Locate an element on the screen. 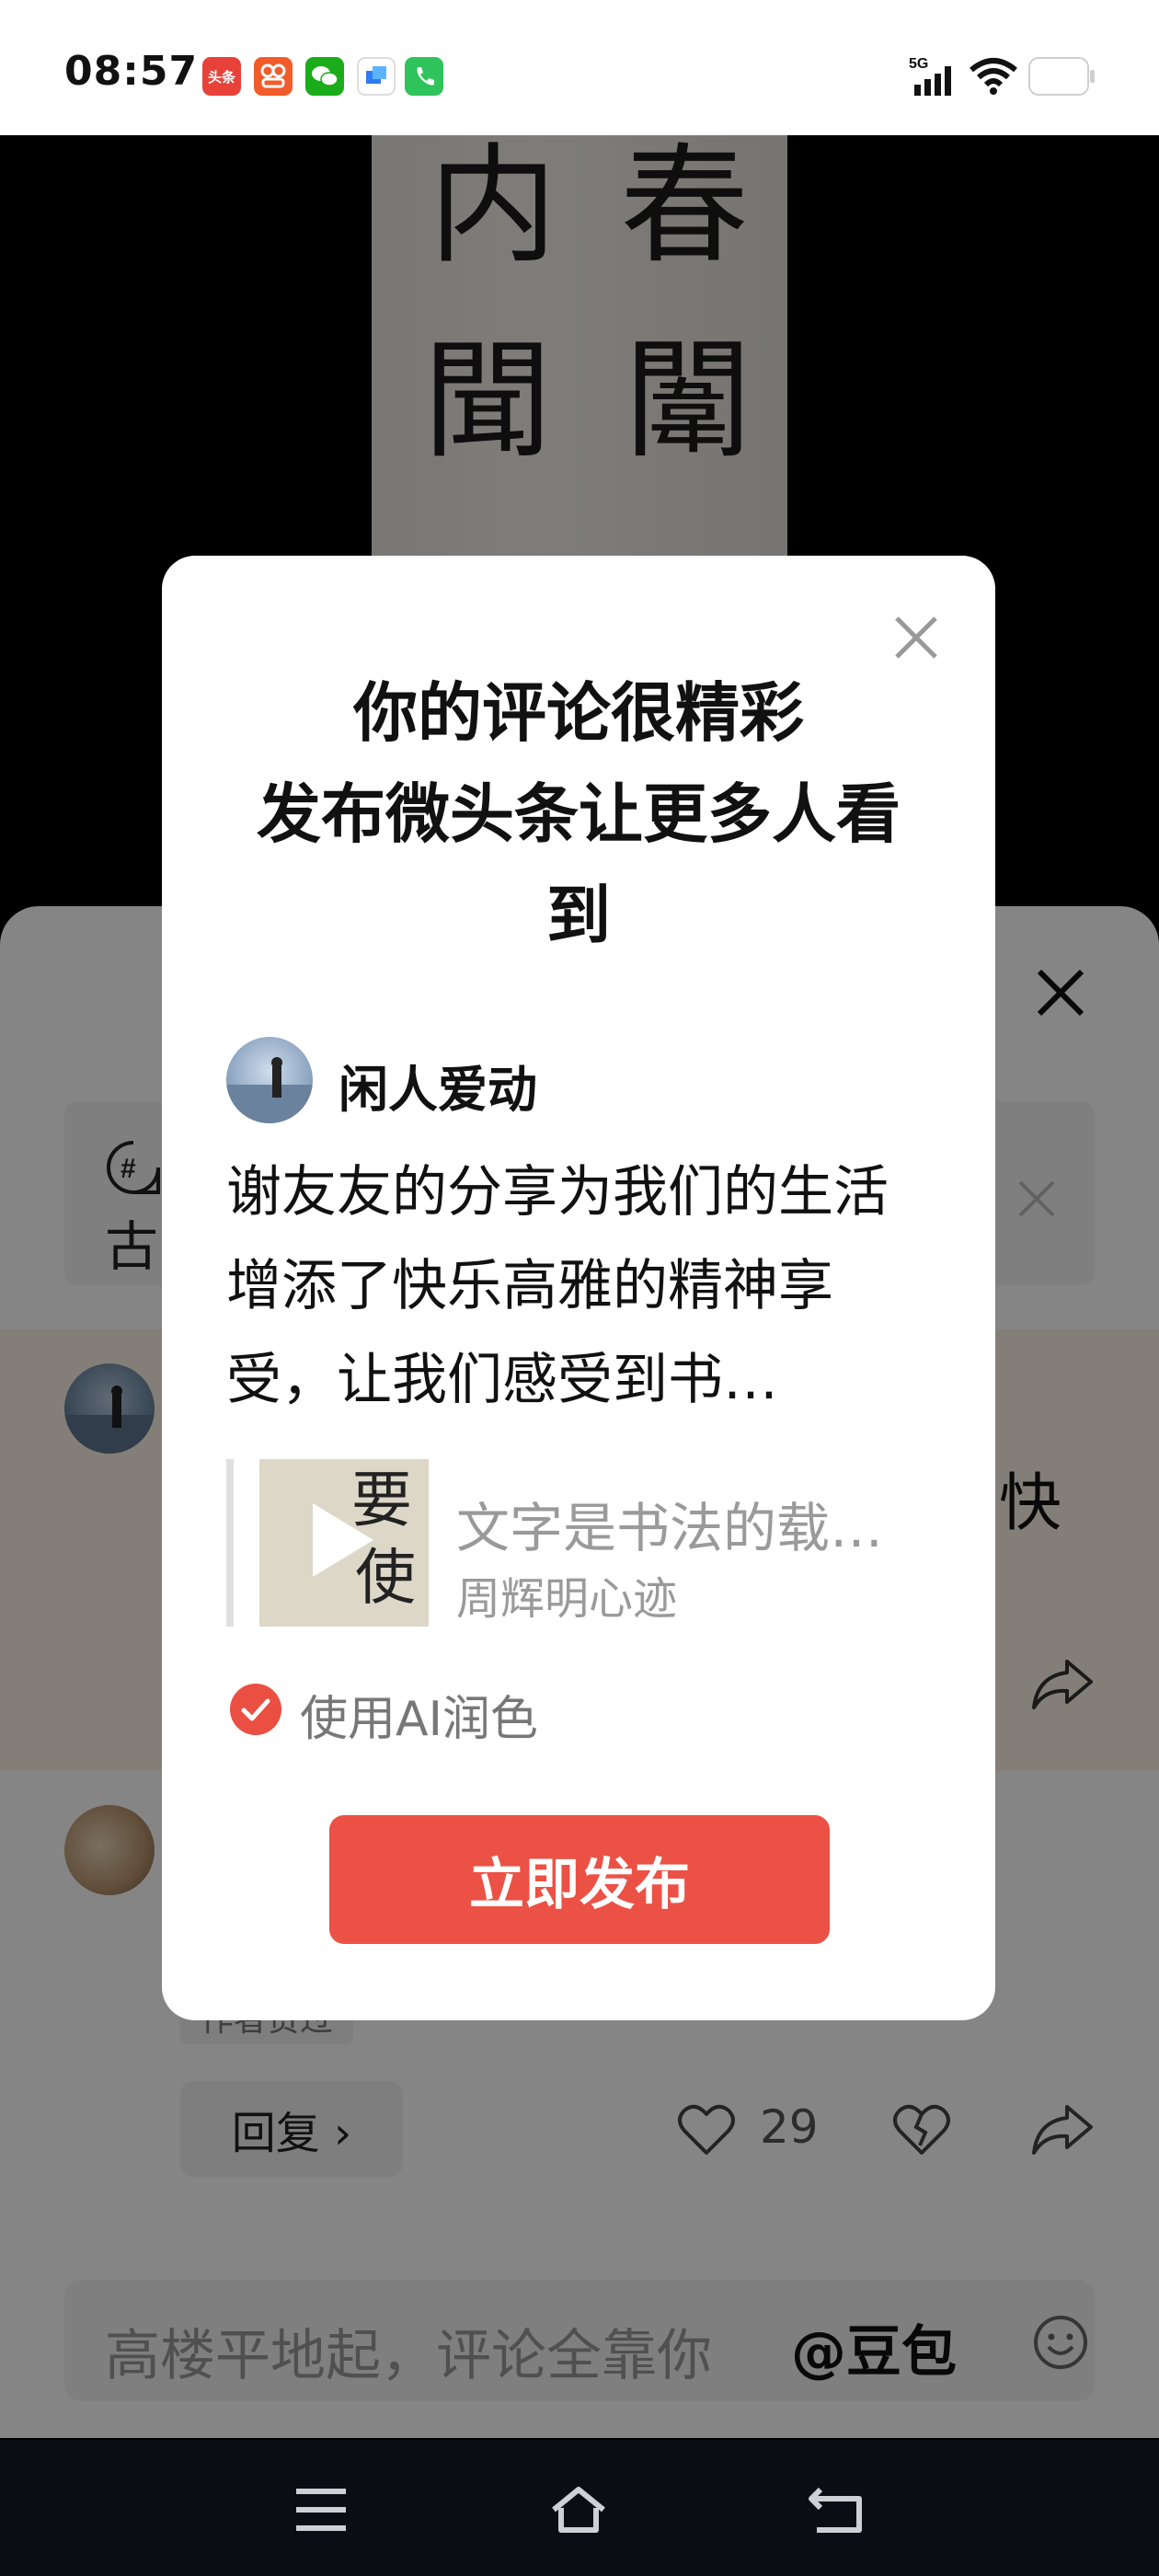 This screenshot has height=2576, width=1159. ai-polish-checkbox is located at coordinates (255, 1709).